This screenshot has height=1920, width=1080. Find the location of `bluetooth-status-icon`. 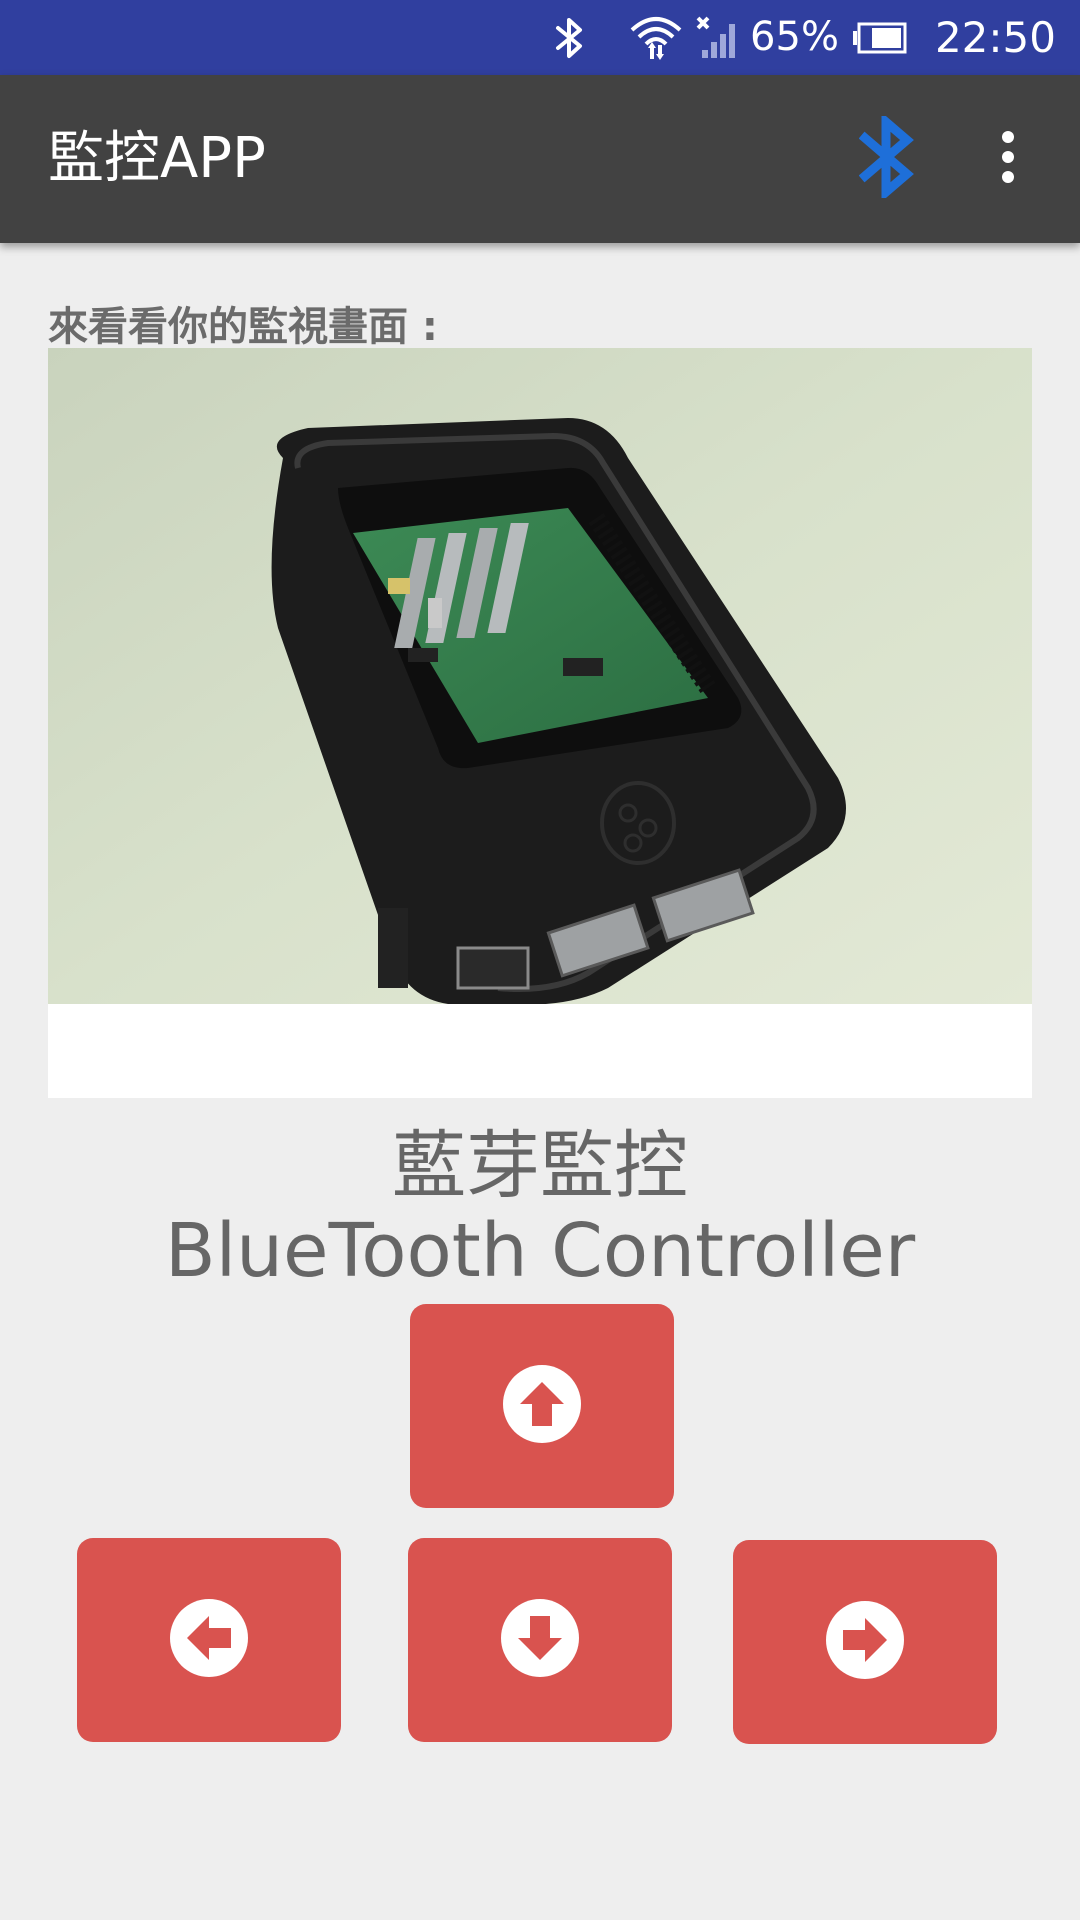

bluetooth-status-icon is located at coordinates (570, 38).